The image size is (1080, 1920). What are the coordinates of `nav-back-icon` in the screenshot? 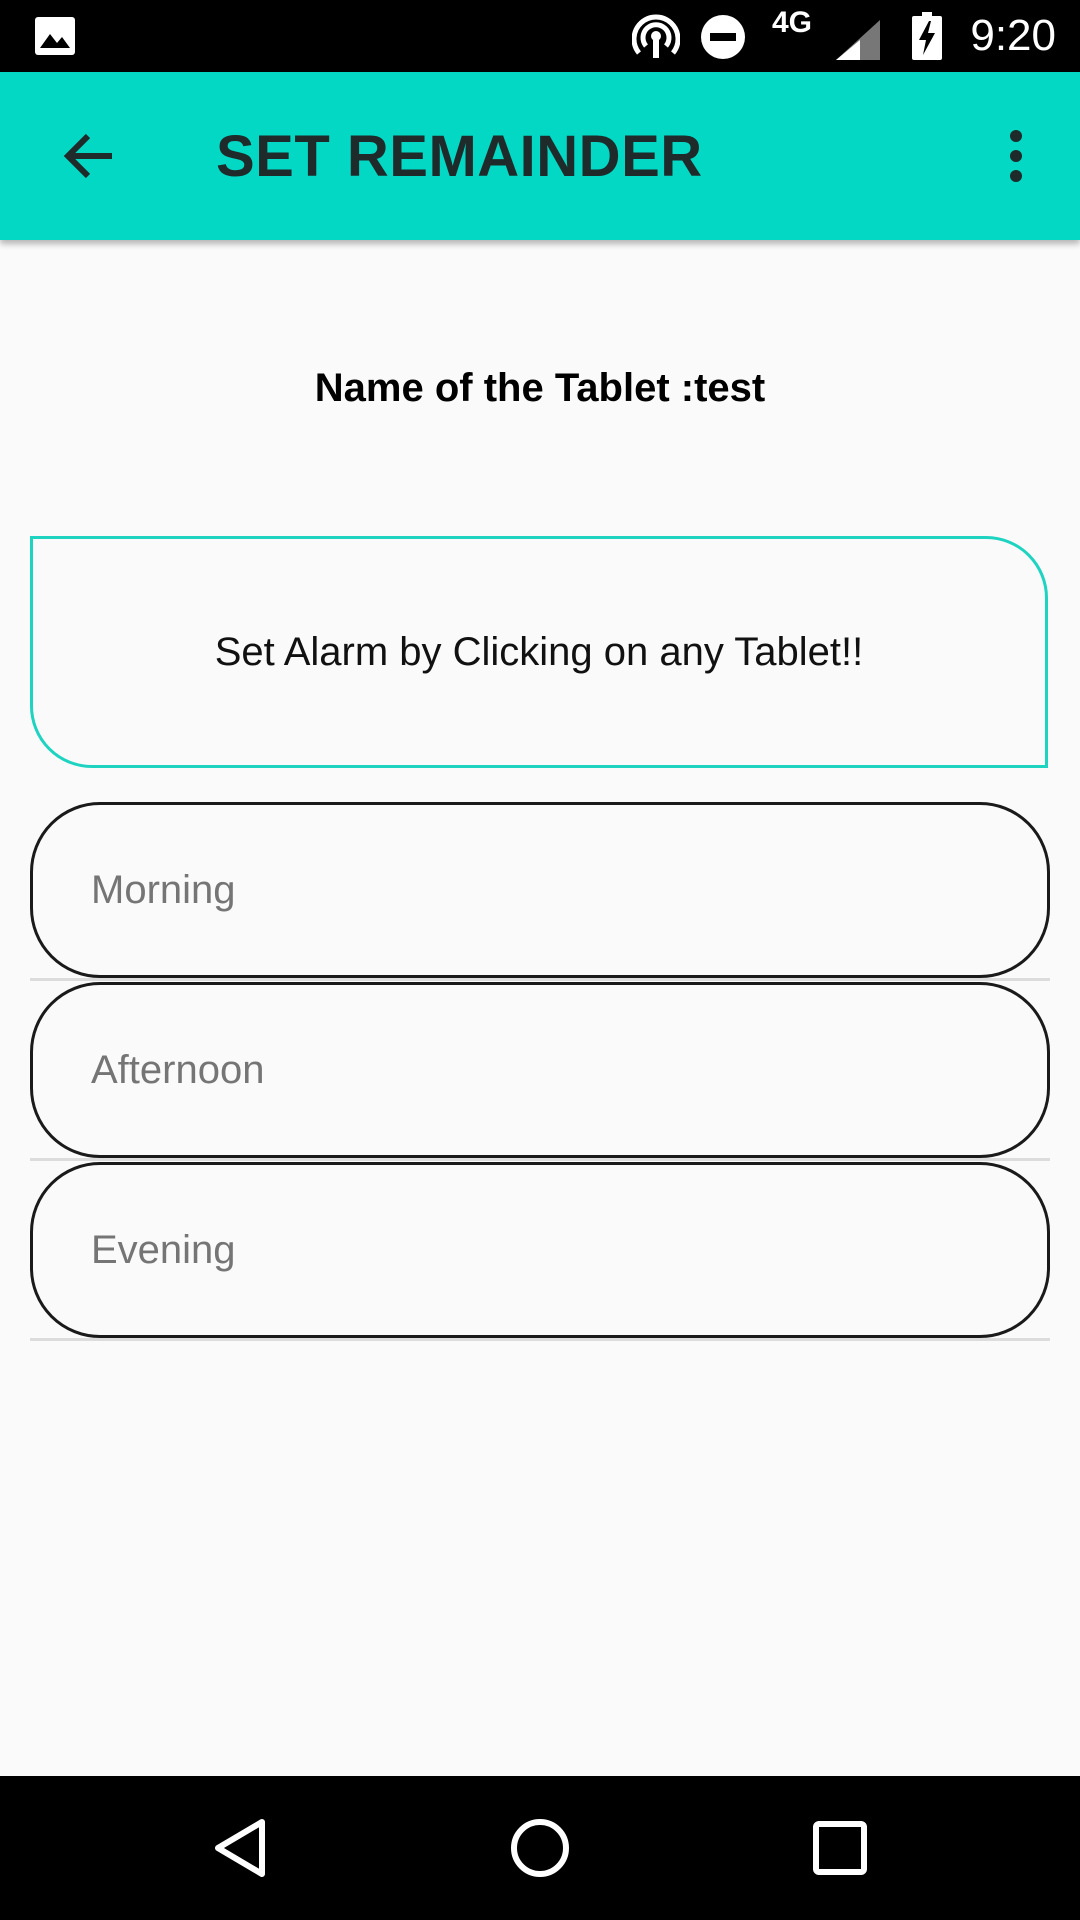 It's located at (240, 1848).